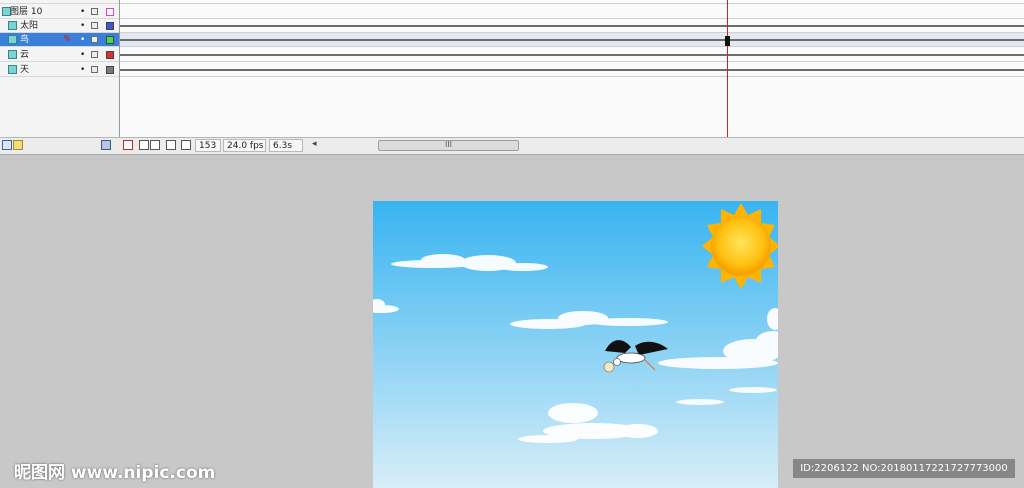  What do you see at coordinates (25, 70) in the screenshot?
I see `layer-name: 天` at bounding box center [25, 70].